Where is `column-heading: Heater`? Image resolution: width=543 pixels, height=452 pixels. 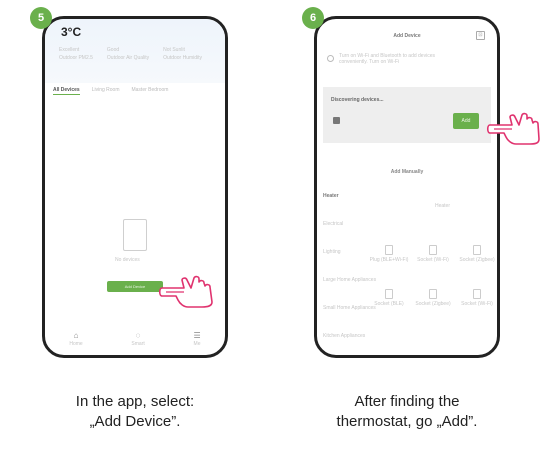 column-heading: Heater is located at coordinates (443, 206).